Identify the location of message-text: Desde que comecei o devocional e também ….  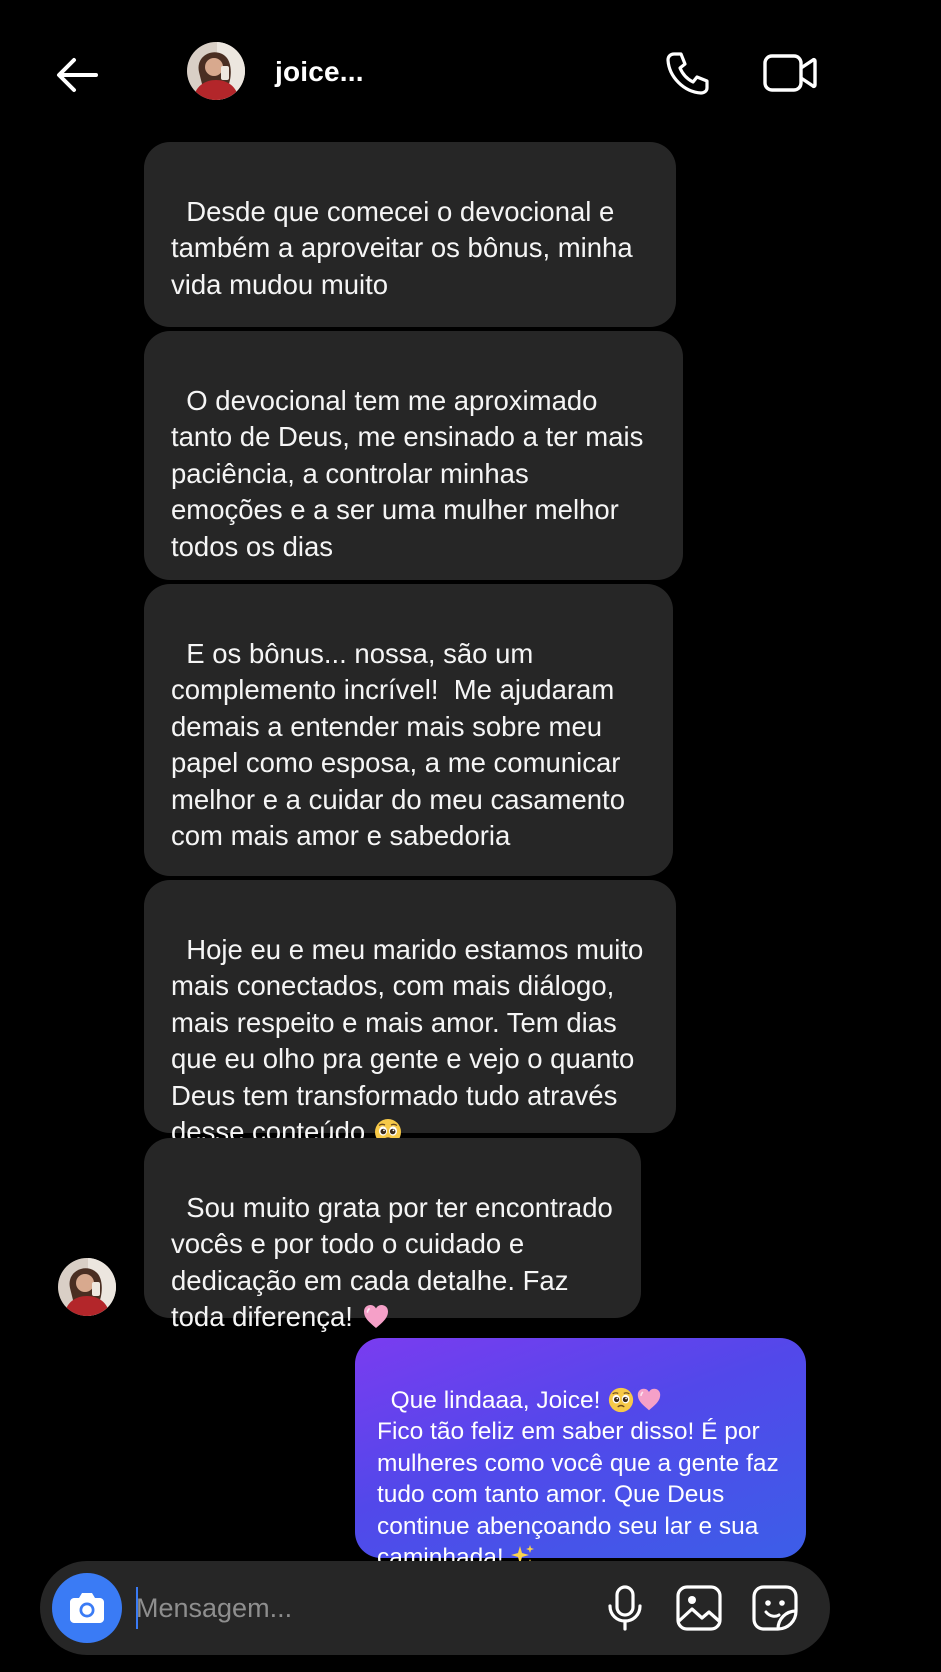
(402, 247).